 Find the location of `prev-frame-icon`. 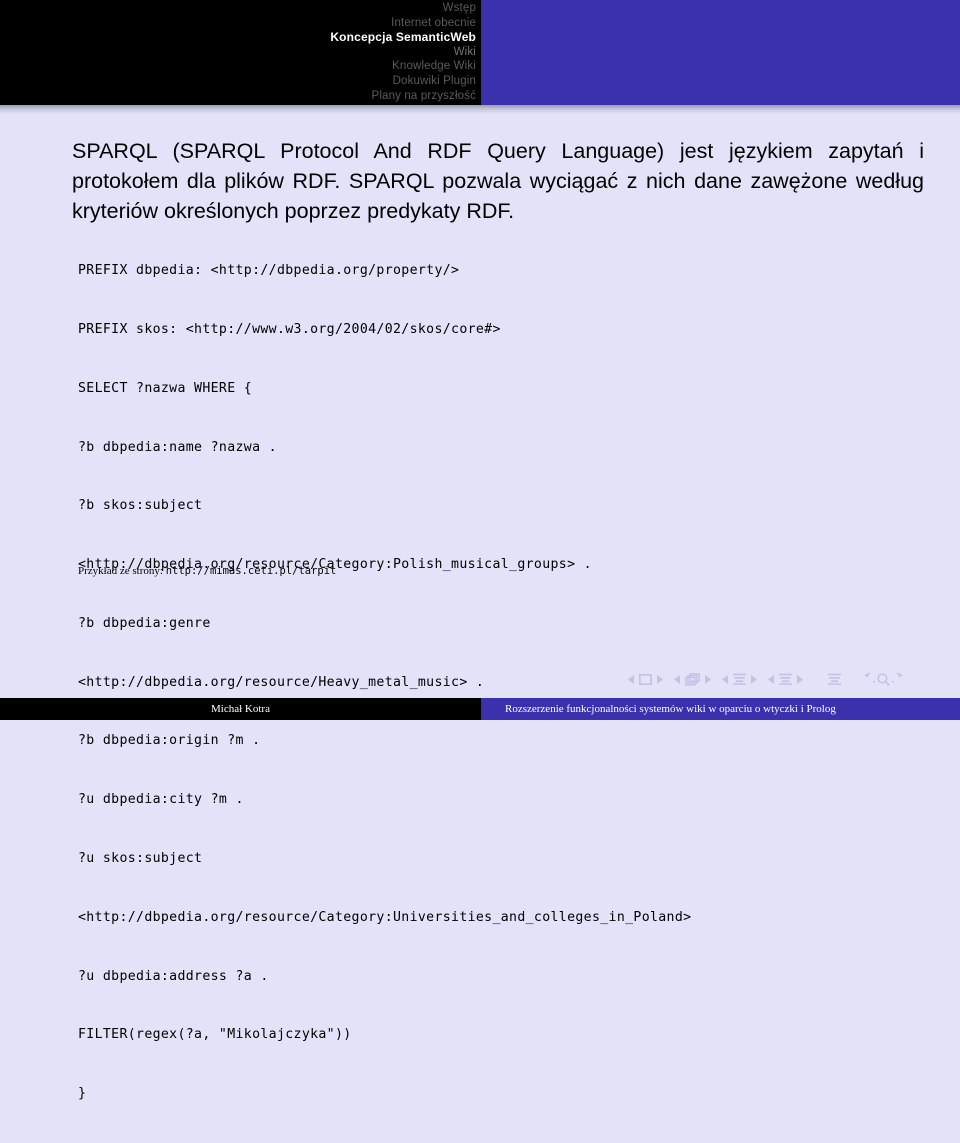

prev-frame-icon is located at coordinates (677, 679).